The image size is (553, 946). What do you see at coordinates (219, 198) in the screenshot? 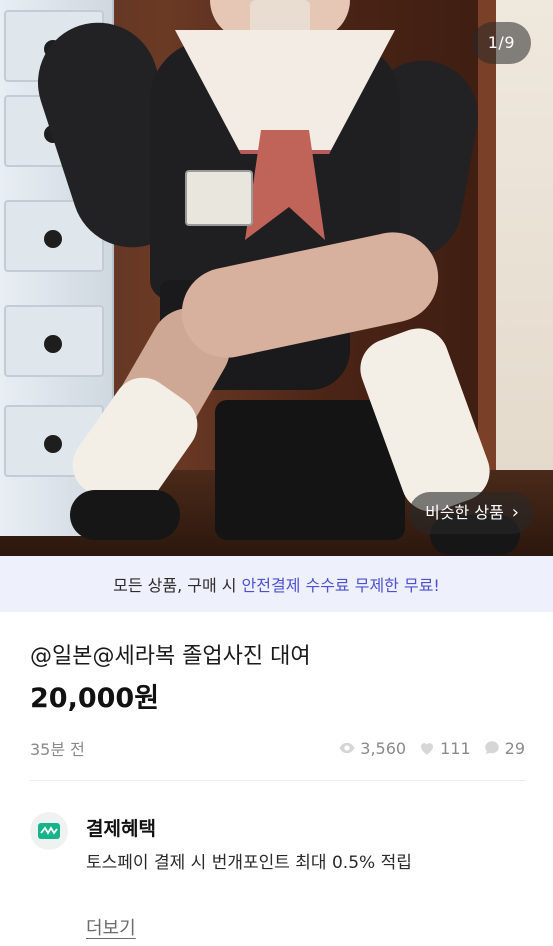
I see `photo-name-badge` at bounding box center [219, 198].